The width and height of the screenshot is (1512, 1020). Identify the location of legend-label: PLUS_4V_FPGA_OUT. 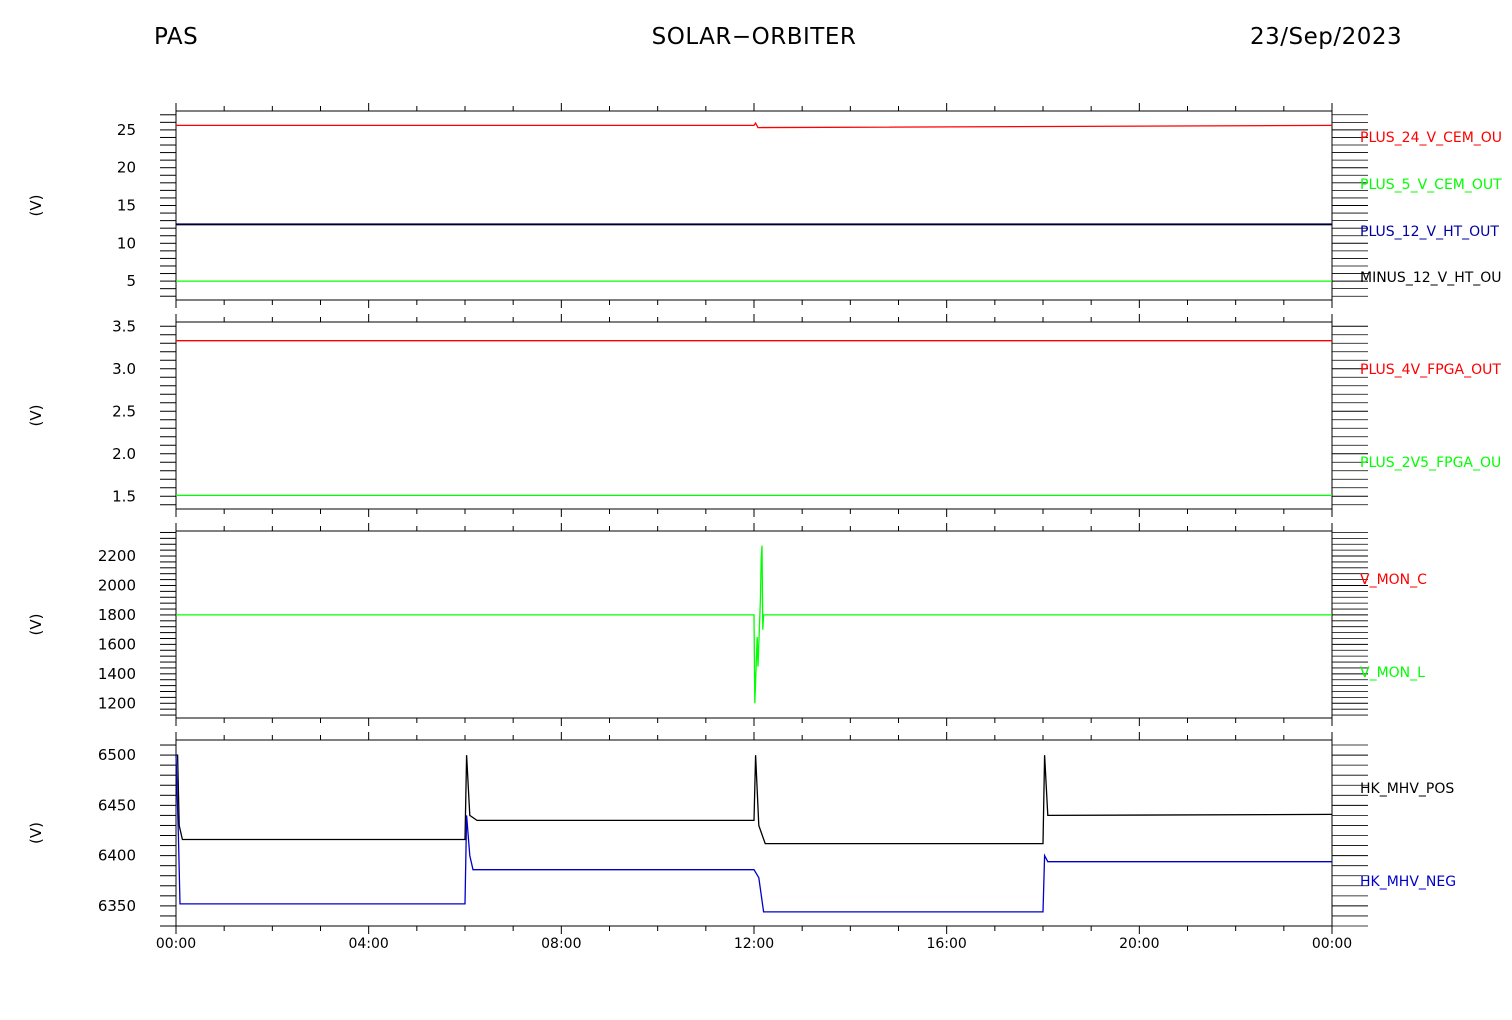
(1430, 370).